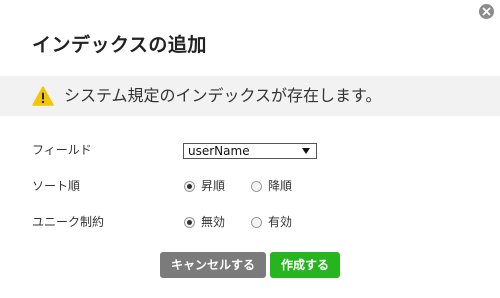 This screenshot has width=500, height=298. What do you see at coordinates (306, 151) in the screenshot?
I see `chevron-down-icon` at bounding box center [306, 151].